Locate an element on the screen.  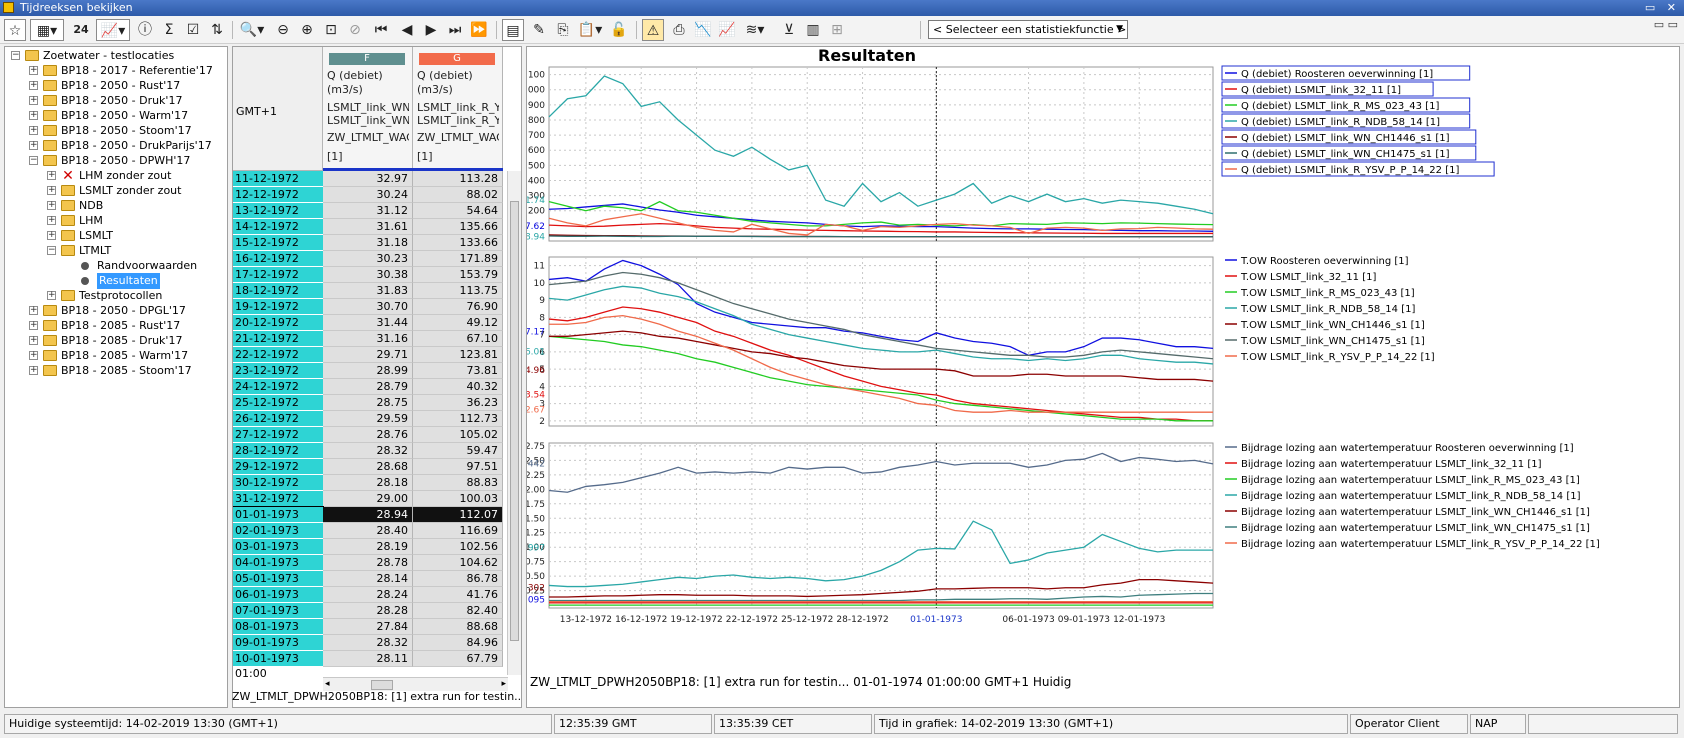
collapse-icon: − is located at coordinates (51, 250).